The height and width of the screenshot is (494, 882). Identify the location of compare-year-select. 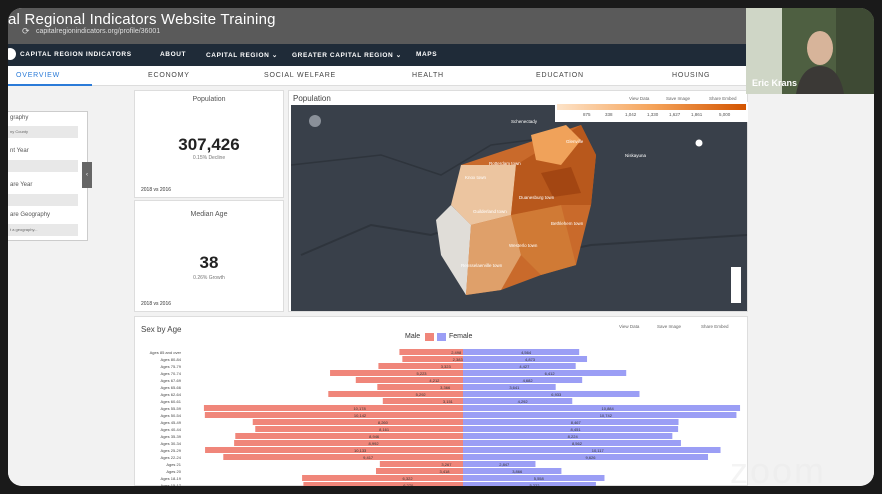
(43, 200).